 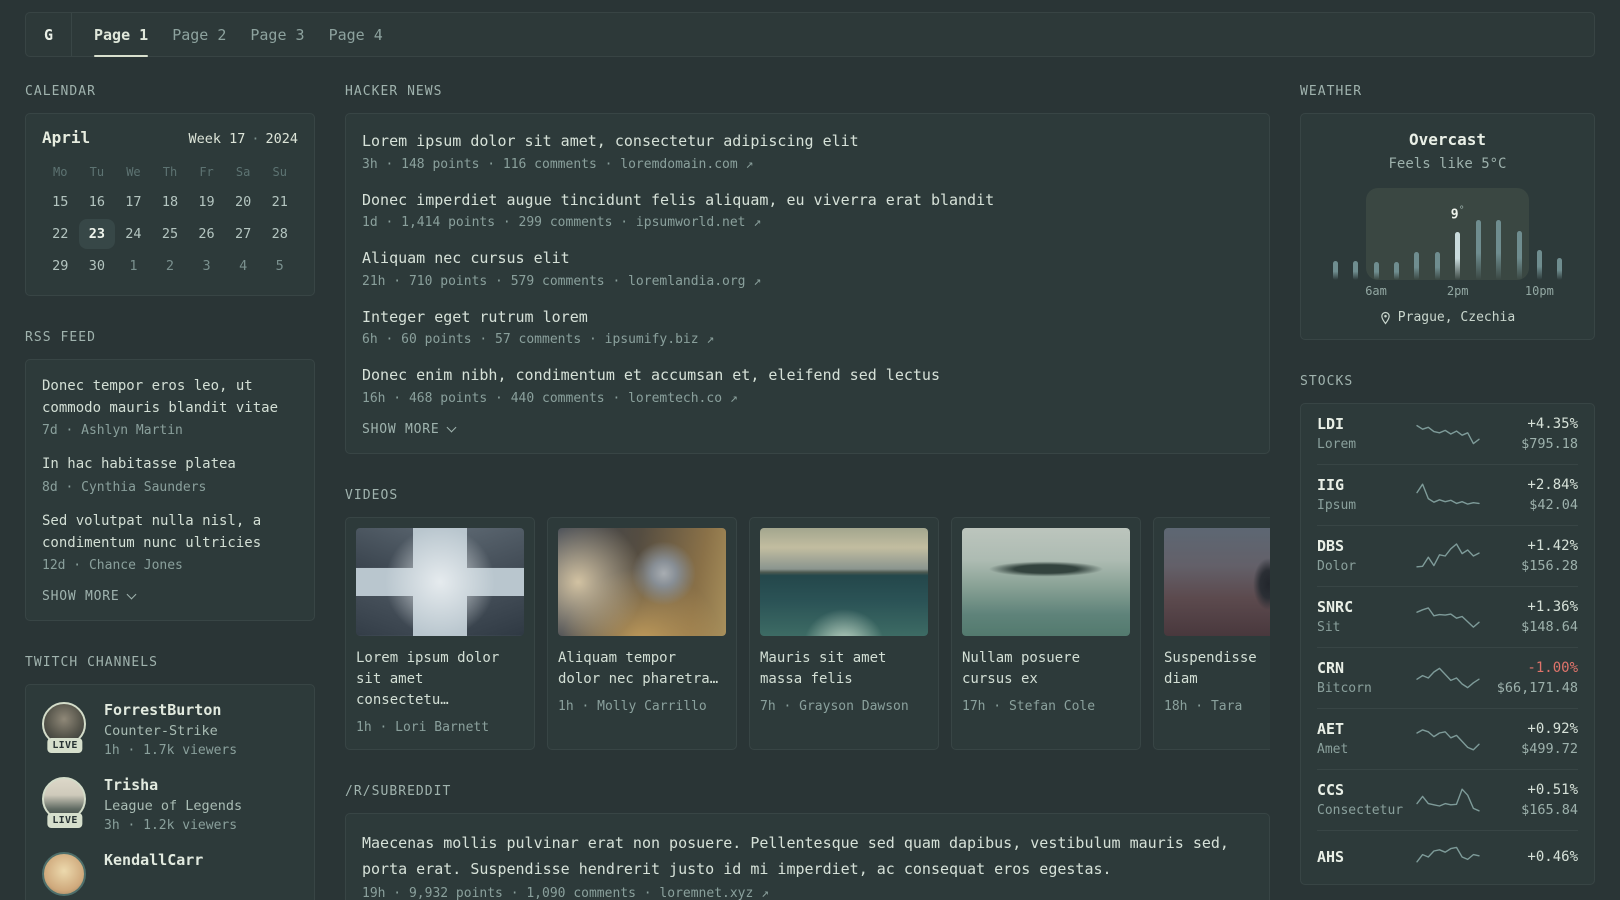 I want to click on calendar-day: 27, so click(x=243, y=234).